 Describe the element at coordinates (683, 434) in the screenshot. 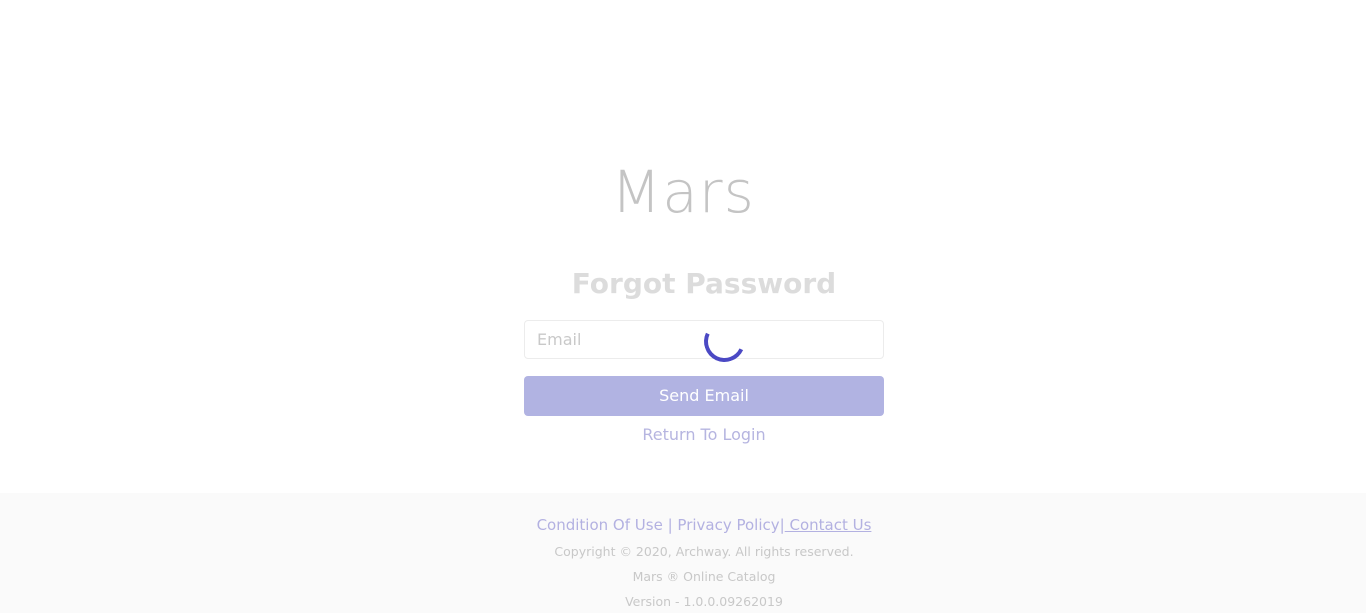

I see `return-to-login-link: Return To Login` at that location.